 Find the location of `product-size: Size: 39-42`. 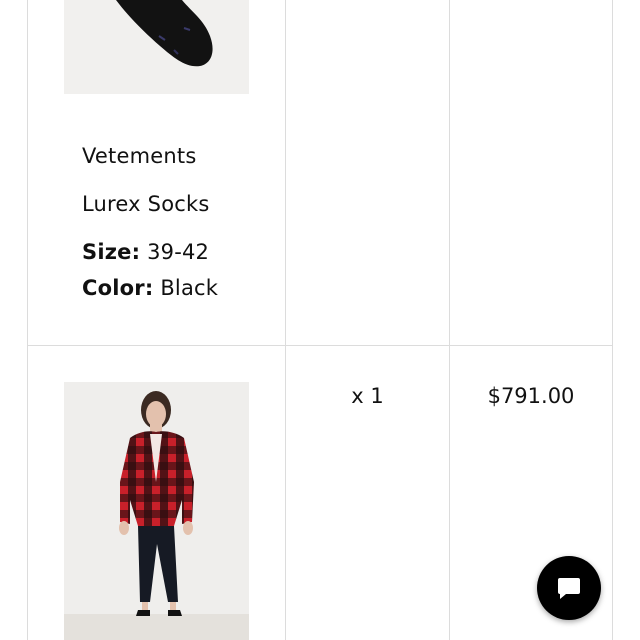

product-size: Size: 39-42 is located at coordinates (145, 252).